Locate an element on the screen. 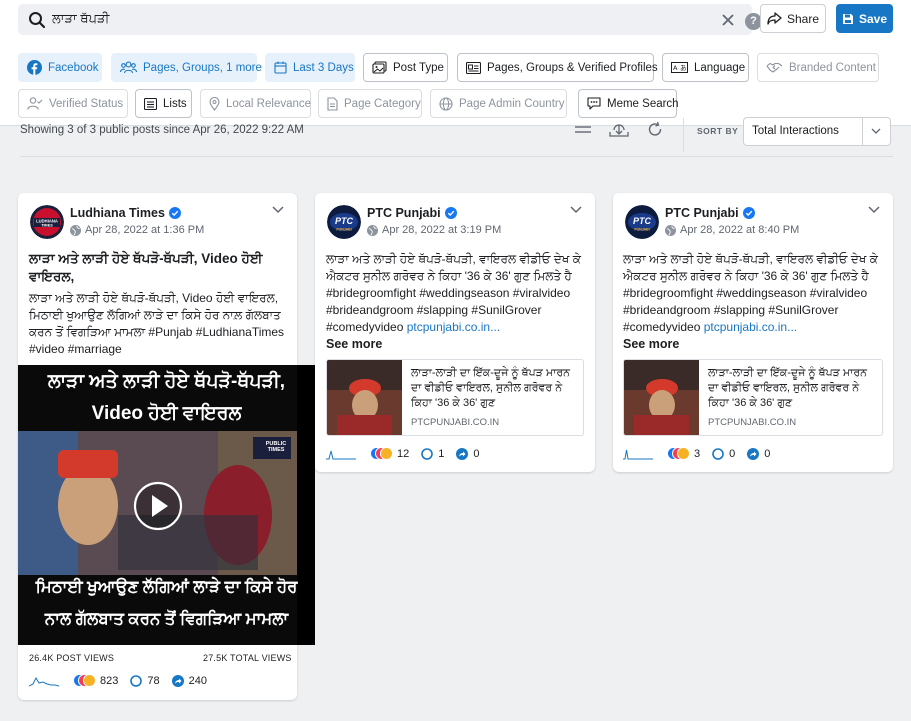  top-bar: ? Share Save is located at coordinates (455, 22).